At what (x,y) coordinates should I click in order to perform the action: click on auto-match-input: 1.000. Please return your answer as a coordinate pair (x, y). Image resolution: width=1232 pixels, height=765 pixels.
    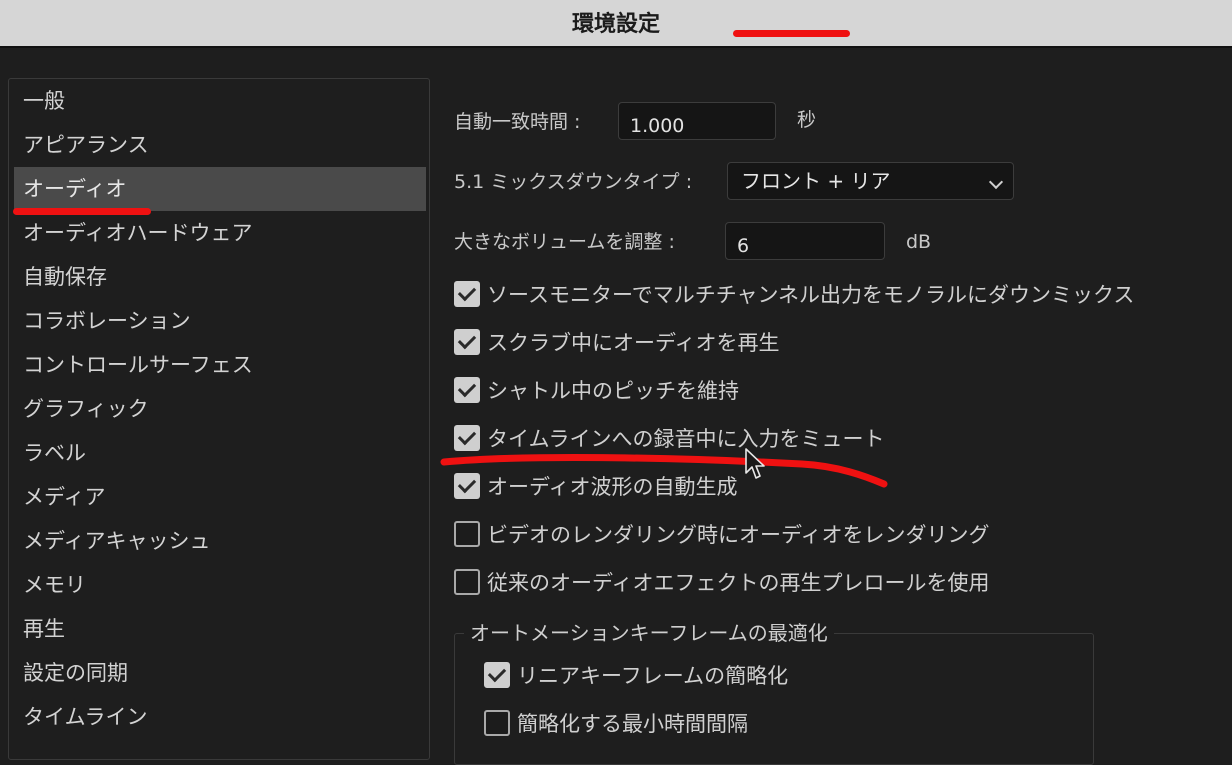
    Looking at the image, I should click on (697, 121).